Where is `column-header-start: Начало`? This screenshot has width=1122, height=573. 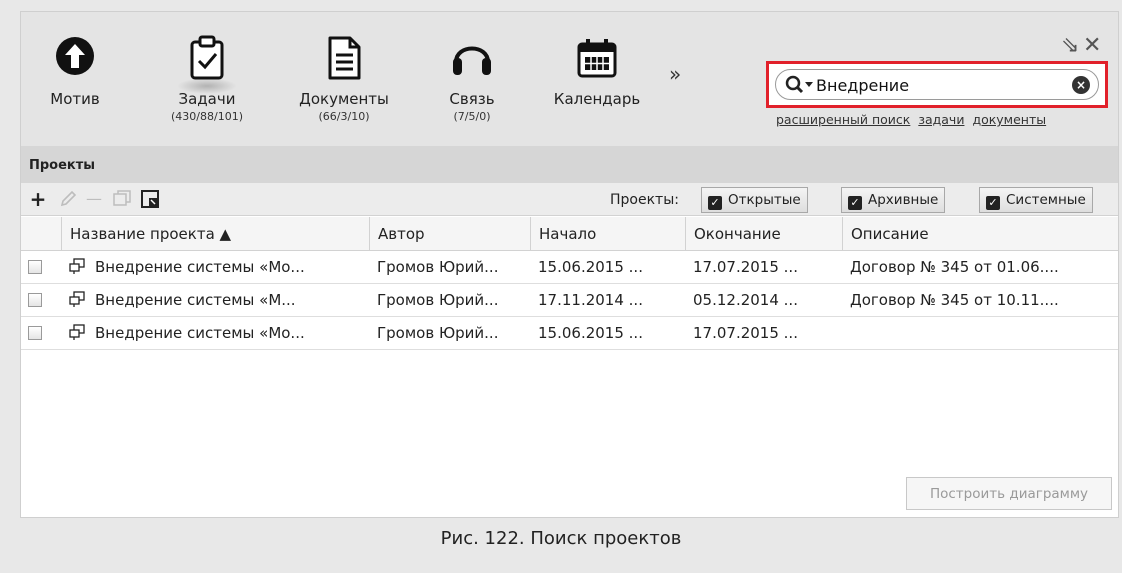 column-header-start: Начало is located at coordinates (607, 234).